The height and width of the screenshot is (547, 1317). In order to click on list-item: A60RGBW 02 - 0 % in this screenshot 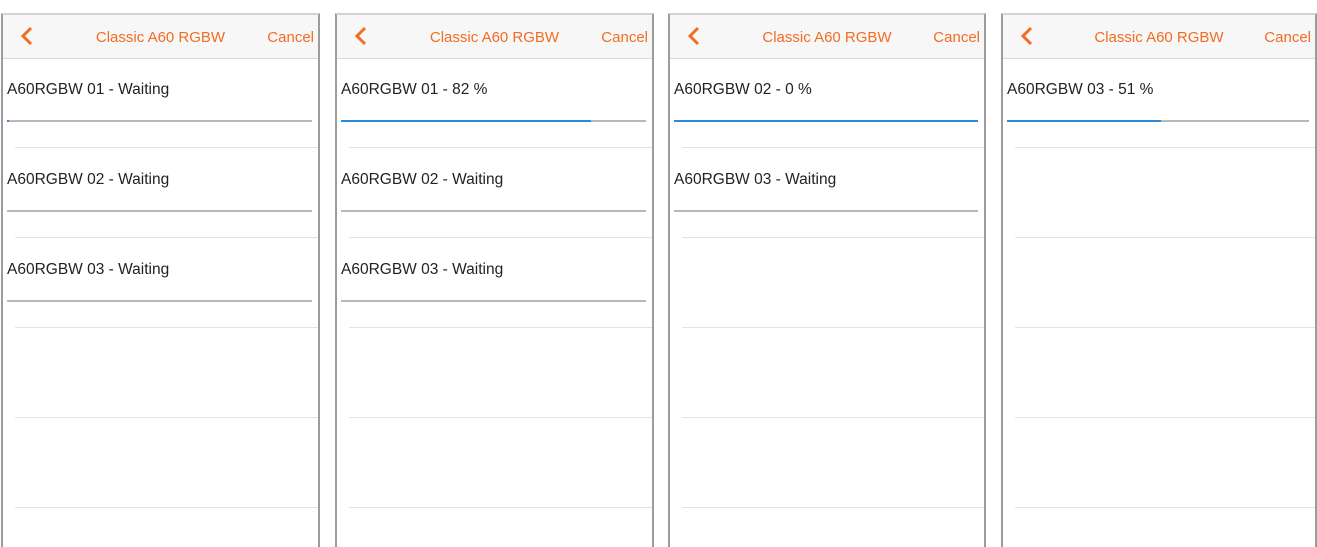, I will do `click(827, 104)`.